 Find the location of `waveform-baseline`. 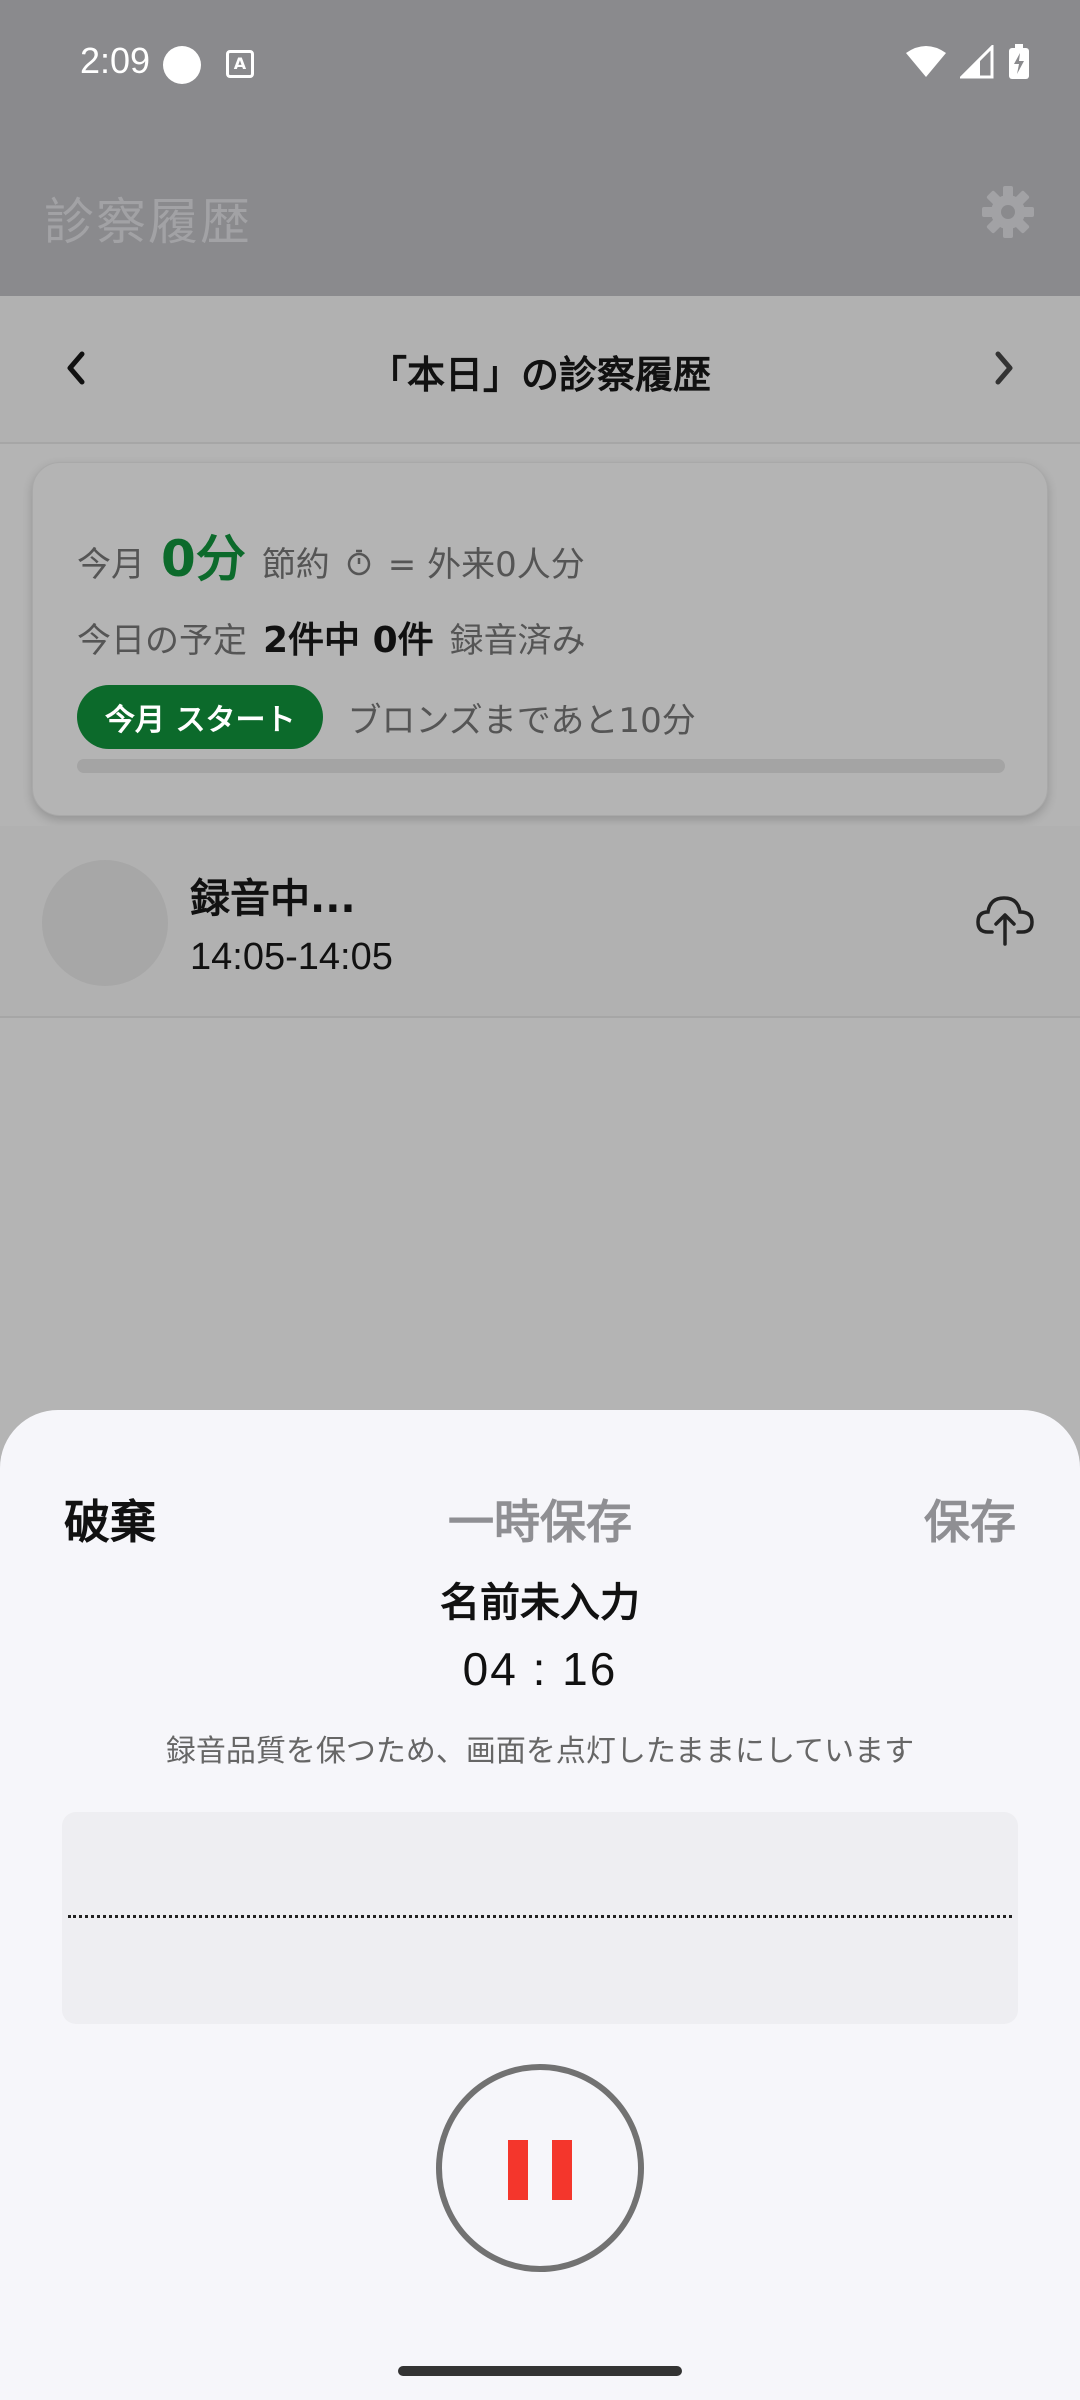

waveform-baseline is located at coordinates (540, 1916).